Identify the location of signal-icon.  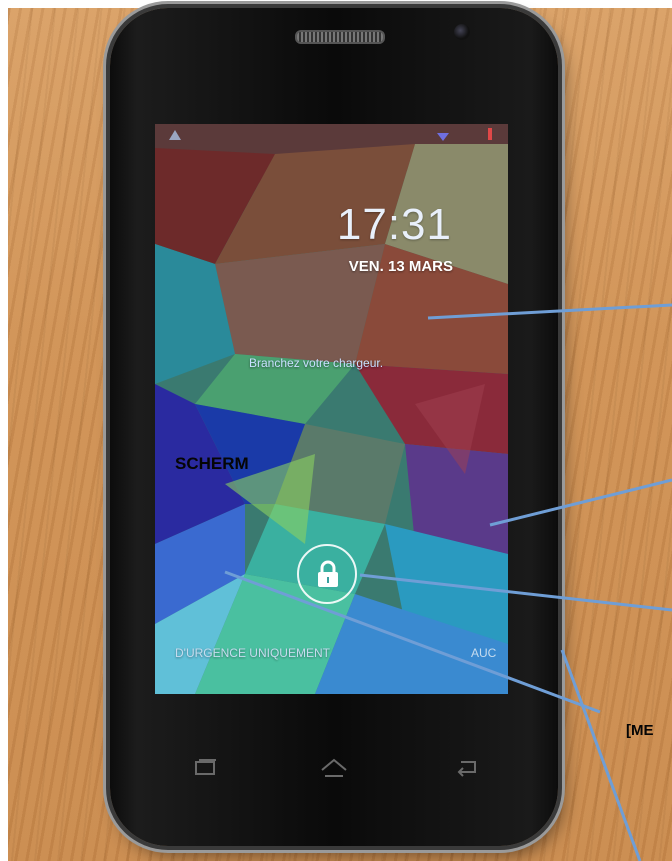
(443, 137).